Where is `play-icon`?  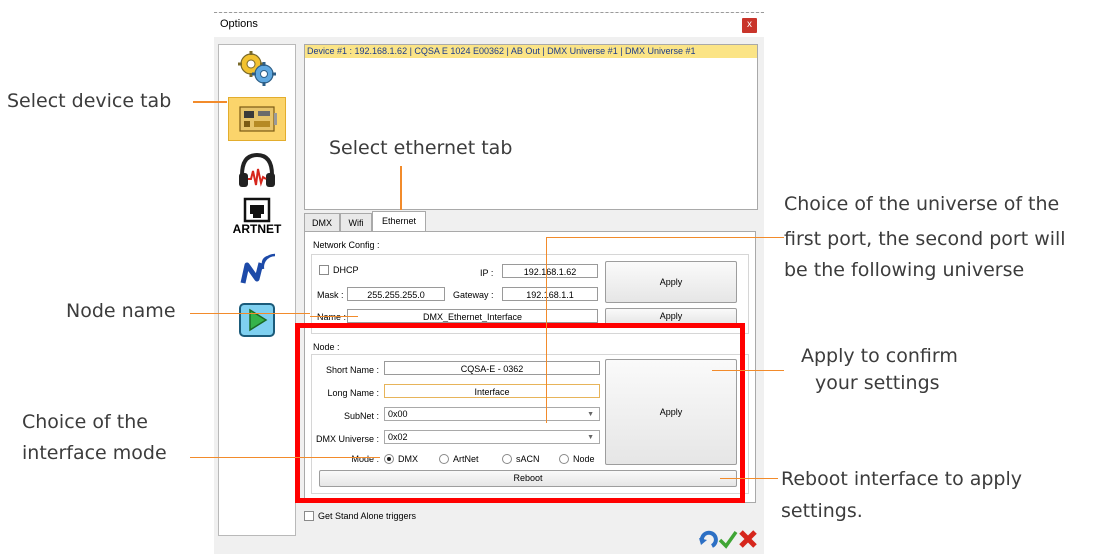
play-icon is located at coordinates (257, 320).